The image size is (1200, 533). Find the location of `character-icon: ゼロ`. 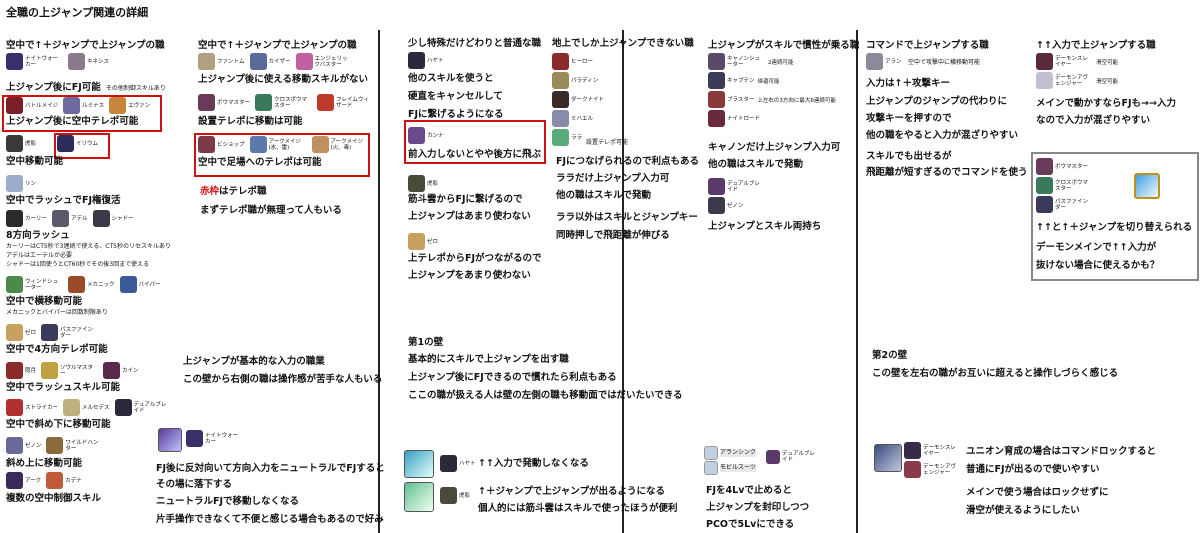

character-icon: ゼロ is located at coordinates (423, 241).